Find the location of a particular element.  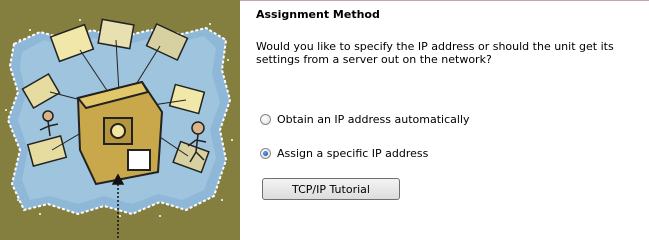

radio-assign-specific: Assign a specific IP address is located at coordinates (344, 153).